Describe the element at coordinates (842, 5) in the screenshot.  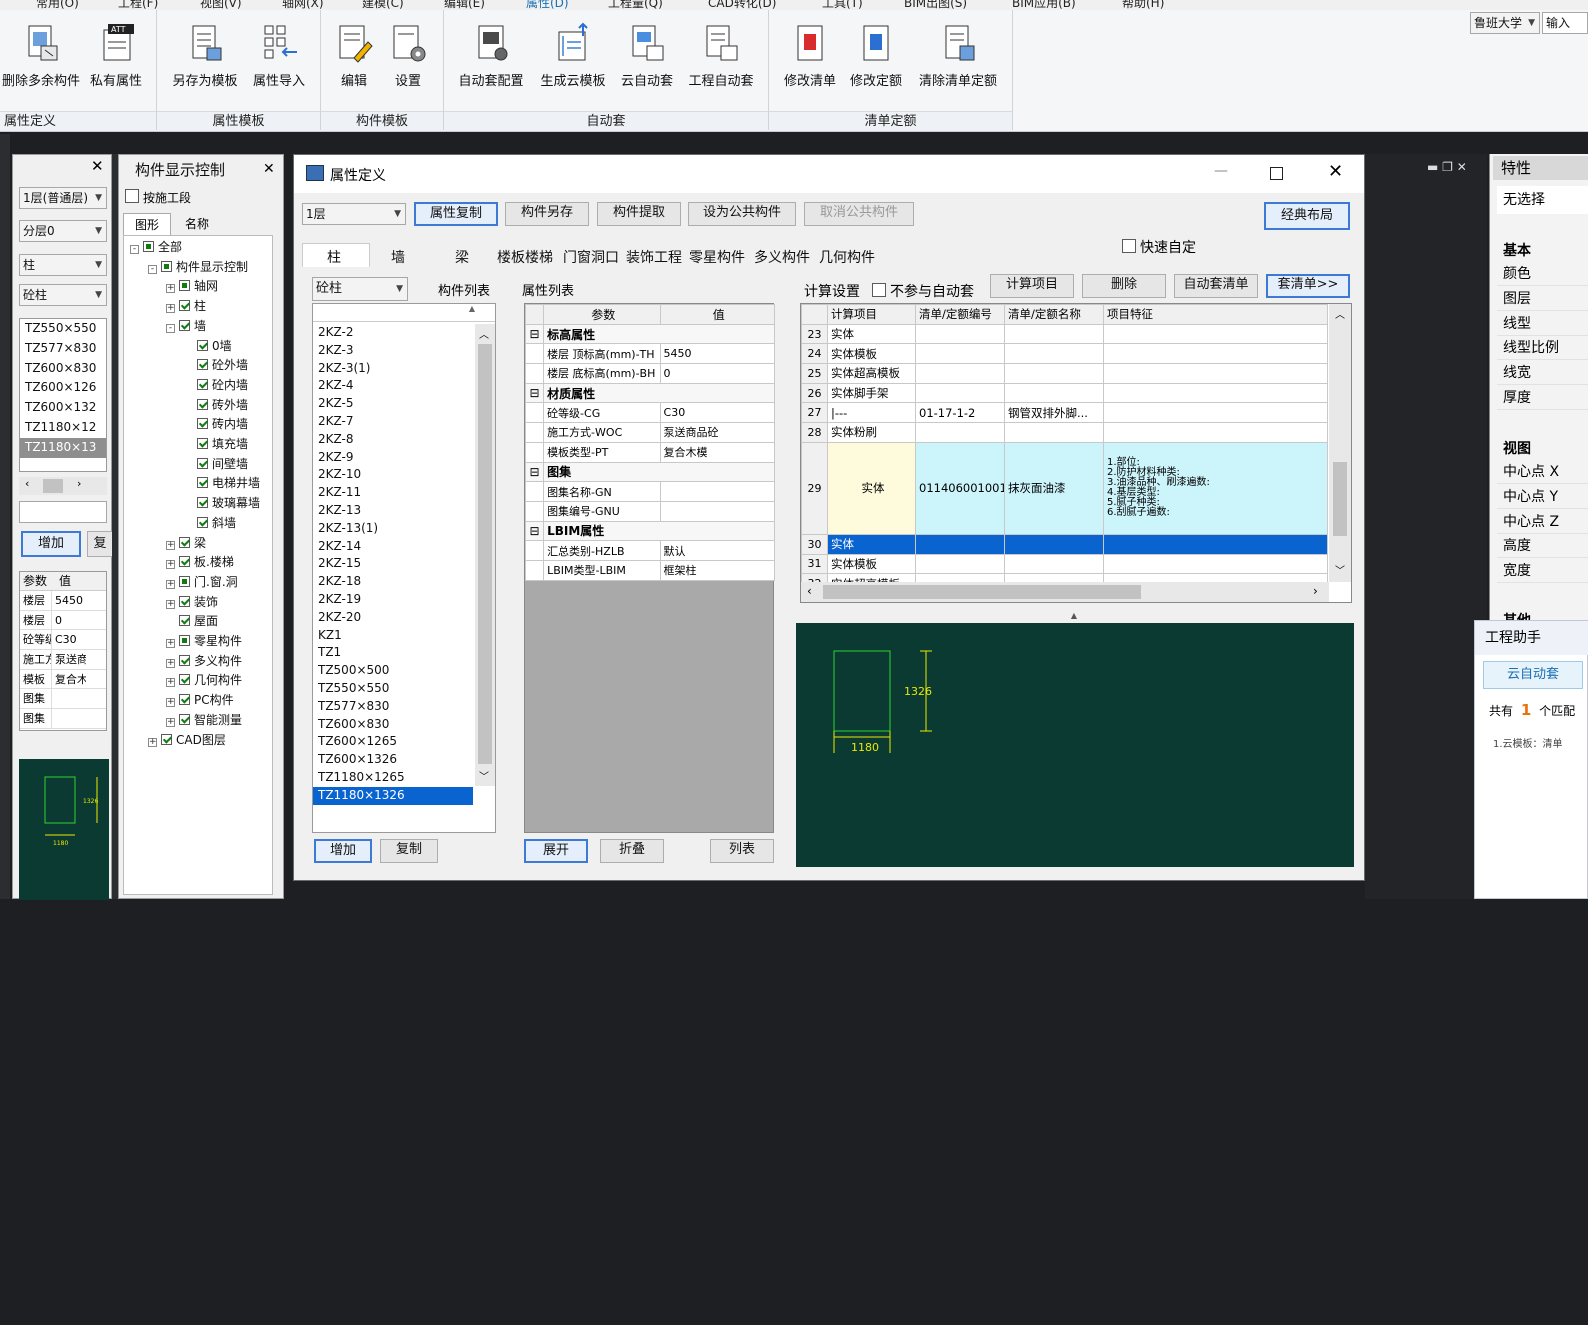
I see `menu-item: 工具(T)` at that location.